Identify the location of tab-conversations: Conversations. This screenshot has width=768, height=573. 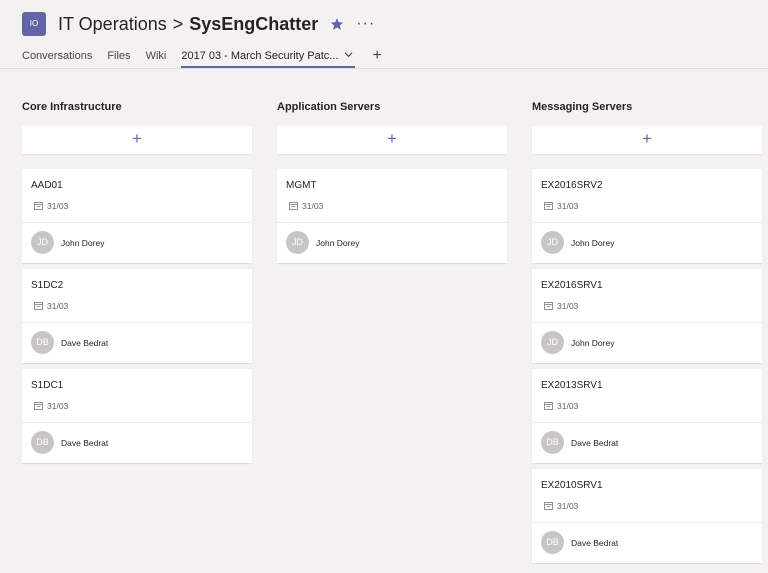
(57, 58).